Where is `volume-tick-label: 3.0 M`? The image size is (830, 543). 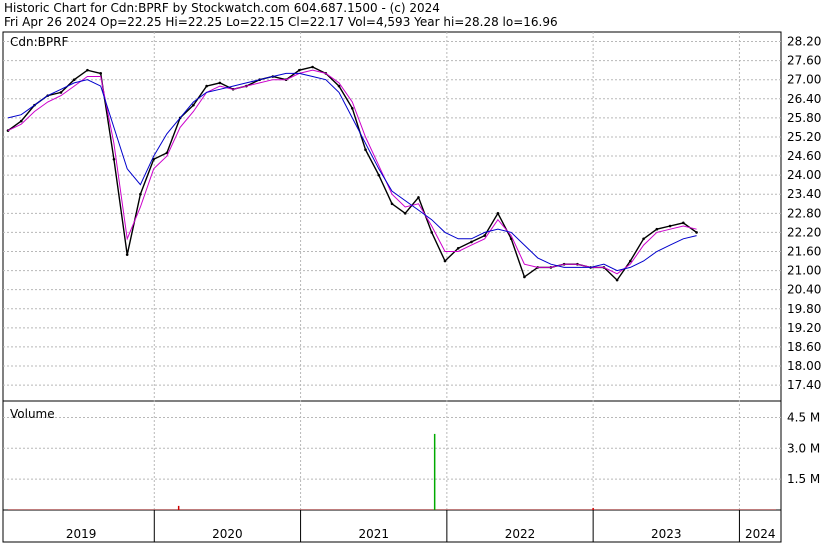
volume-tick-label: 3.0 M is located at coordinates (803, 448).